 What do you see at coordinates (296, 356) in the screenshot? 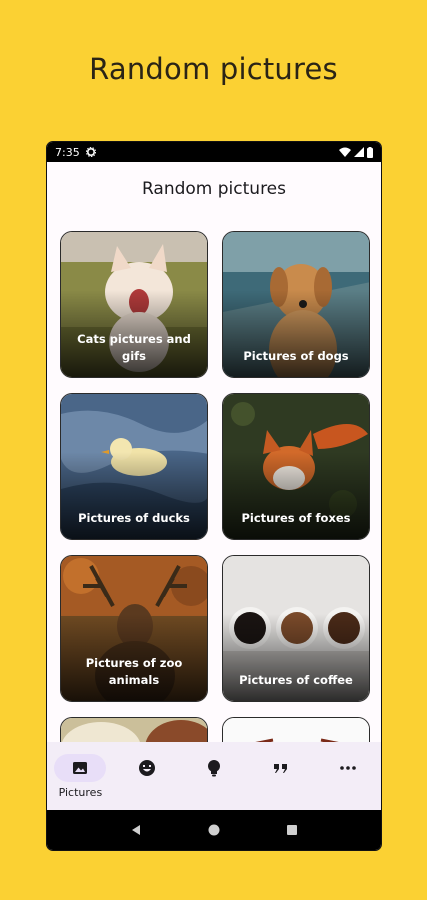
I see `card-label: Pictures of dogs` at bounding box center [296, 356].